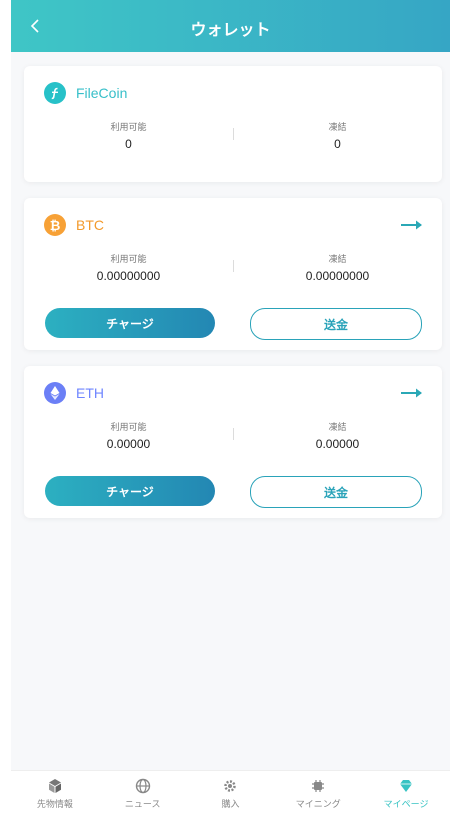 This screenshot has width=450, height=815. What do you see at coordinates (128, 267) in the screenshot?
I see `available-column: 利用可能 0.00000000` at bounding box center [128, 267].